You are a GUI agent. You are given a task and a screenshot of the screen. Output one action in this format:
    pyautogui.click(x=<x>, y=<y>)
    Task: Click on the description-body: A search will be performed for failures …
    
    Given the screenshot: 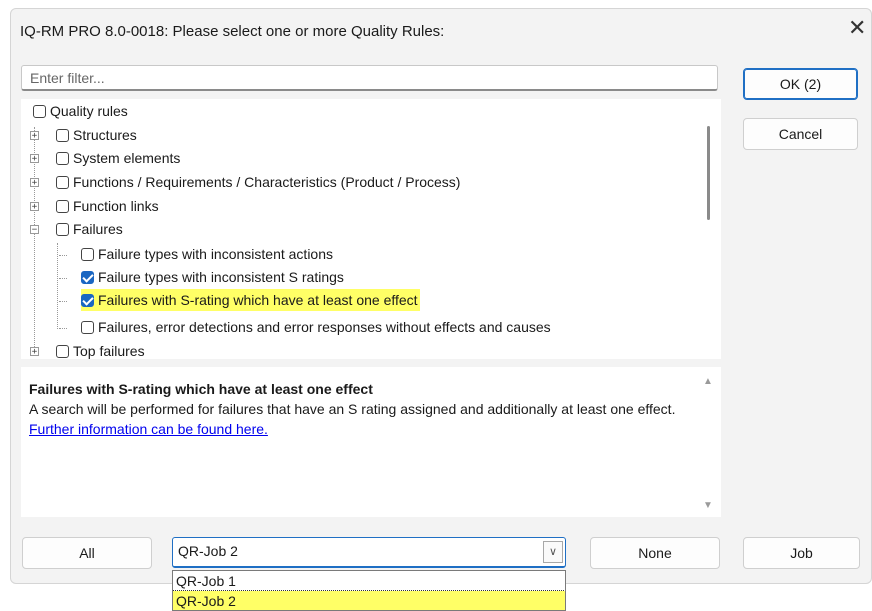 What is the action you would take?
    pyautogui.click(x=352, y=409)
    